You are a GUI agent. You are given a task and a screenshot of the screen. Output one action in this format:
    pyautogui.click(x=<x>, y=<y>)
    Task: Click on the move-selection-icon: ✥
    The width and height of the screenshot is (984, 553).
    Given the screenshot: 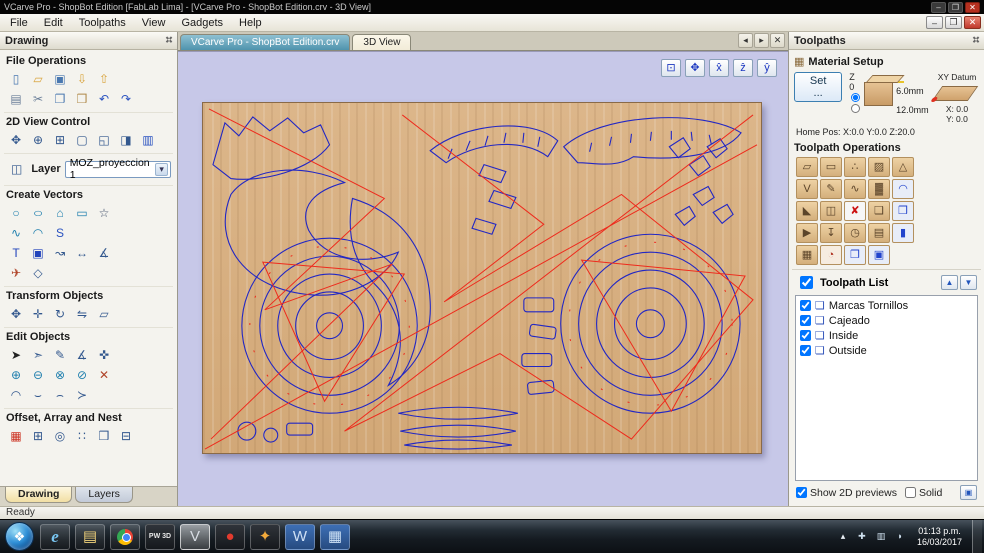 What is the action you would take?
    pyautogui.click(x=16, y=314)
    